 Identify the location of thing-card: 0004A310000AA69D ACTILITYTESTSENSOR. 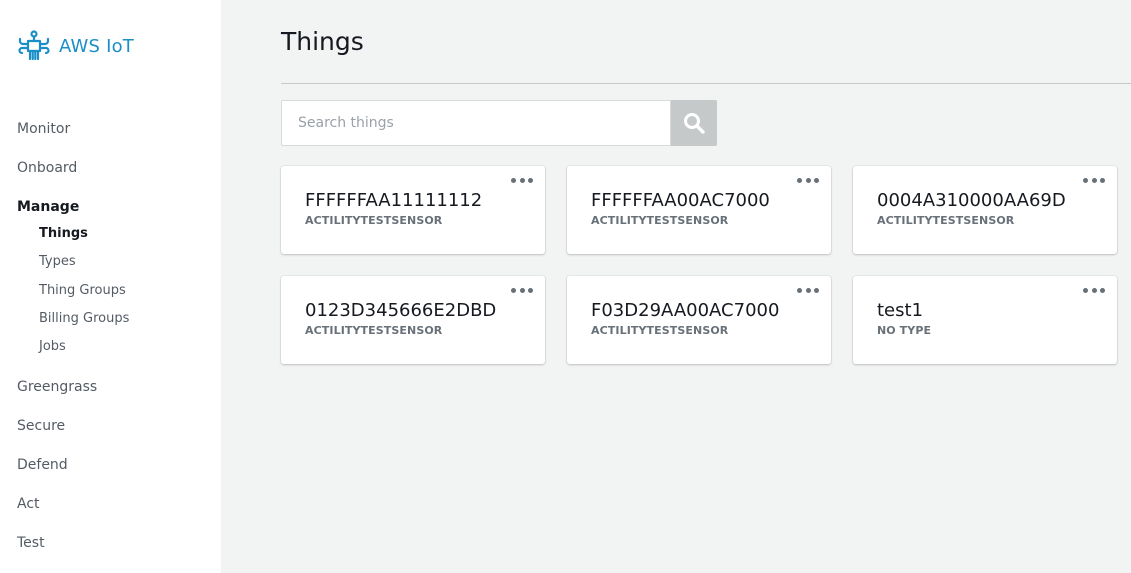
(985, 210).